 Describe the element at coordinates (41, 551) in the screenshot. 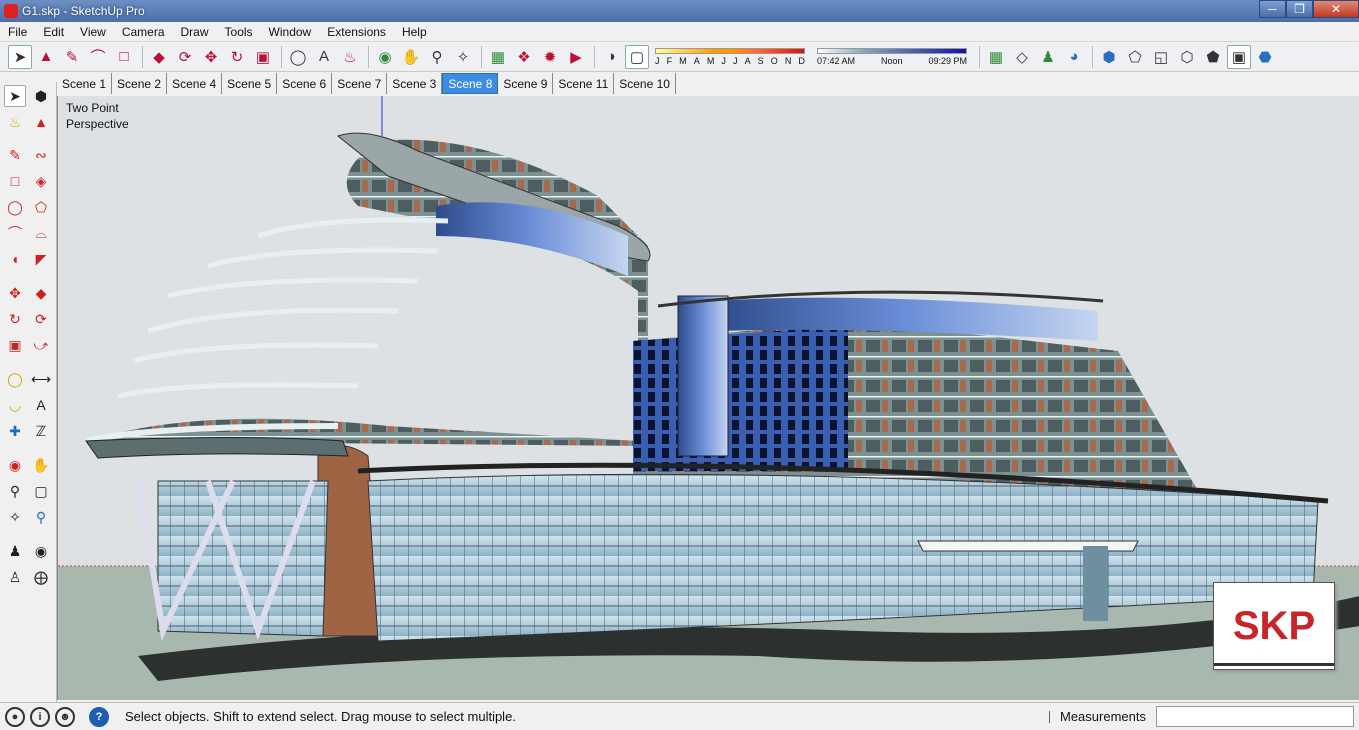

I see `look-around-icon: ◉` at that location.